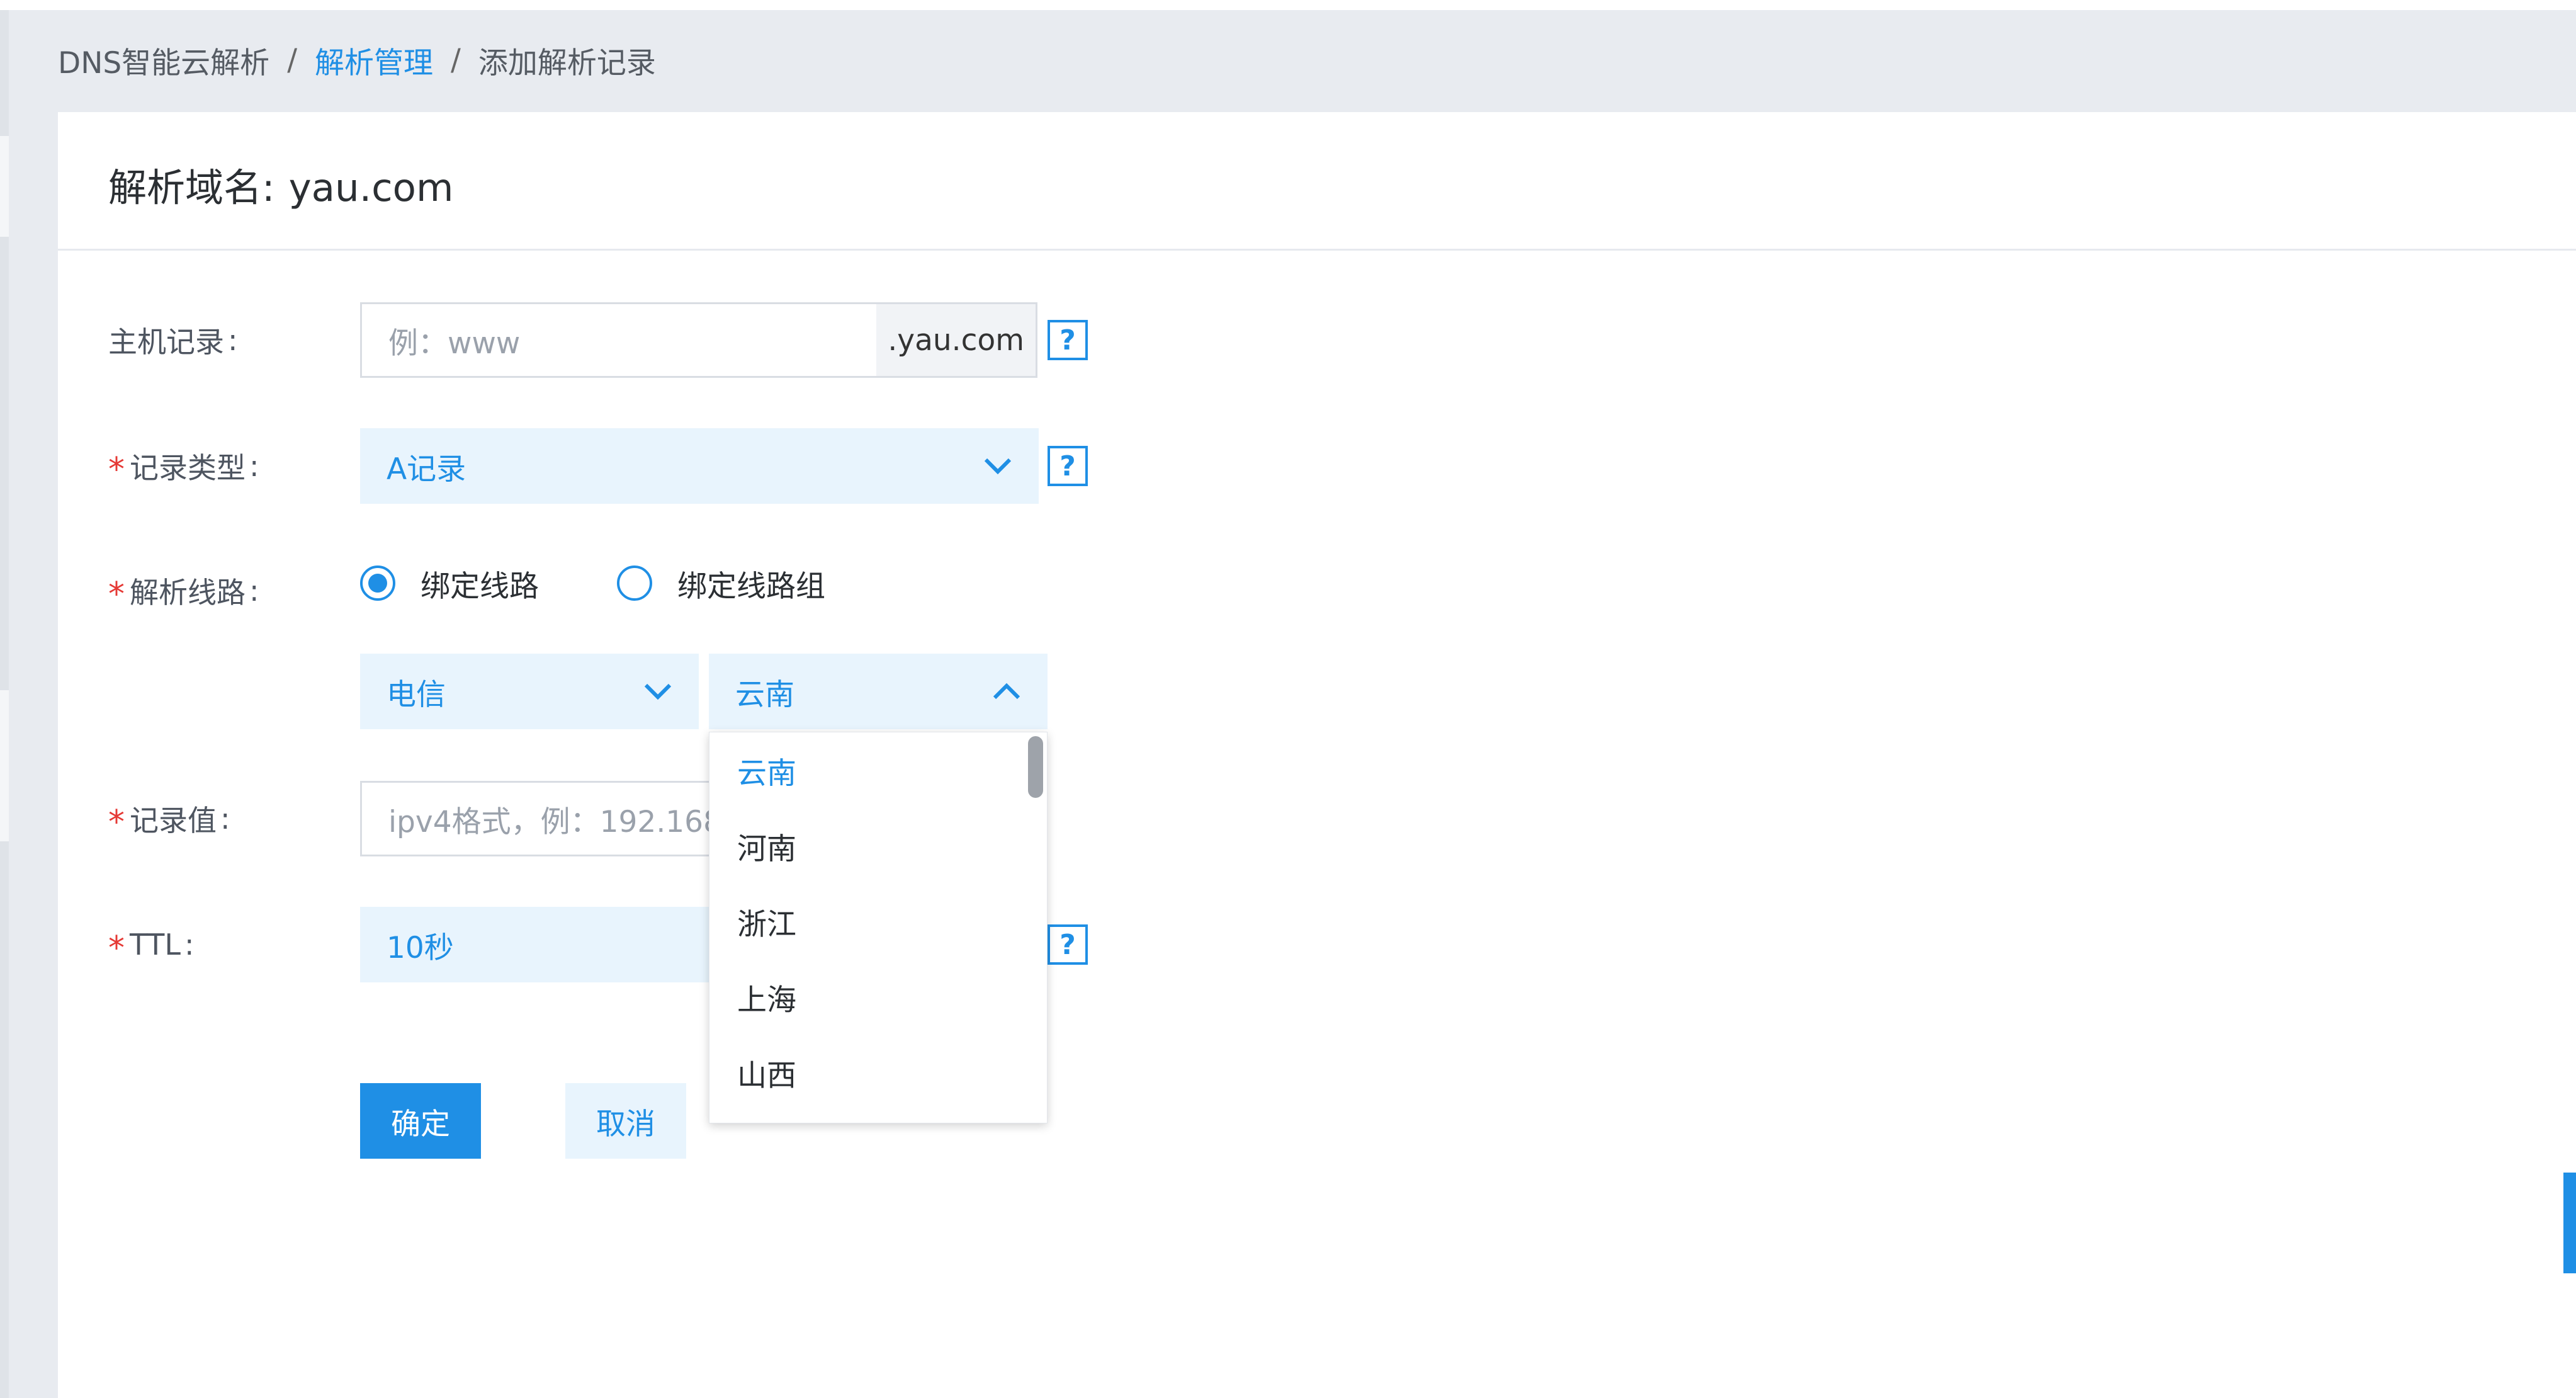  What do you see at coordinates (1006, 691) in the screenshot?
I see `chevron-up-icon` at bounding box center [1006, 691].